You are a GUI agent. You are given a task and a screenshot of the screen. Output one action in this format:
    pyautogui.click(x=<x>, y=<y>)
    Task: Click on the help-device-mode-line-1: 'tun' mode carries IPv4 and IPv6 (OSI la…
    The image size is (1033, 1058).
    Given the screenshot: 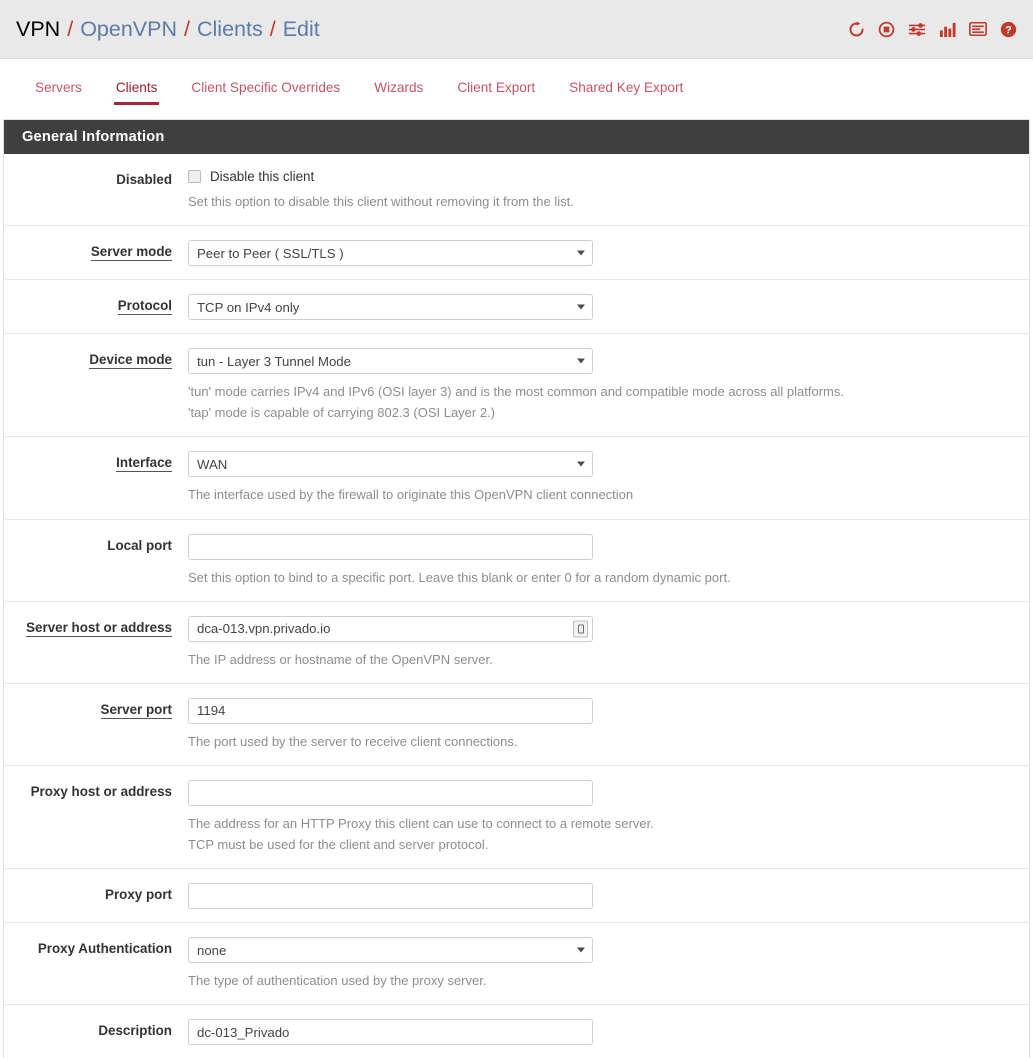 What is the action you would take?
    pyautogui.click(x=516, y=392)
    